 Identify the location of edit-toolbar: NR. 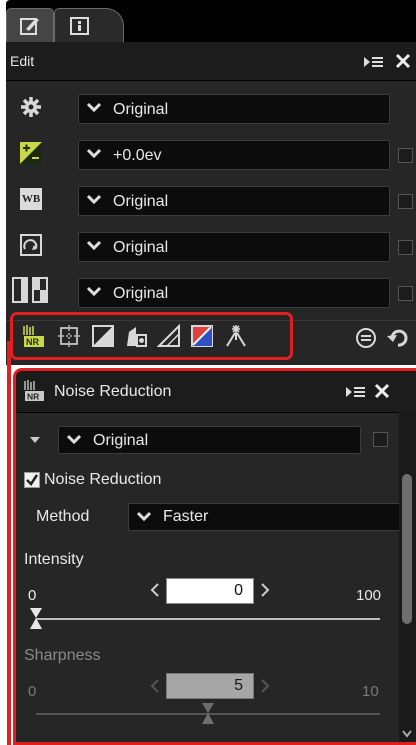
(151, 336).